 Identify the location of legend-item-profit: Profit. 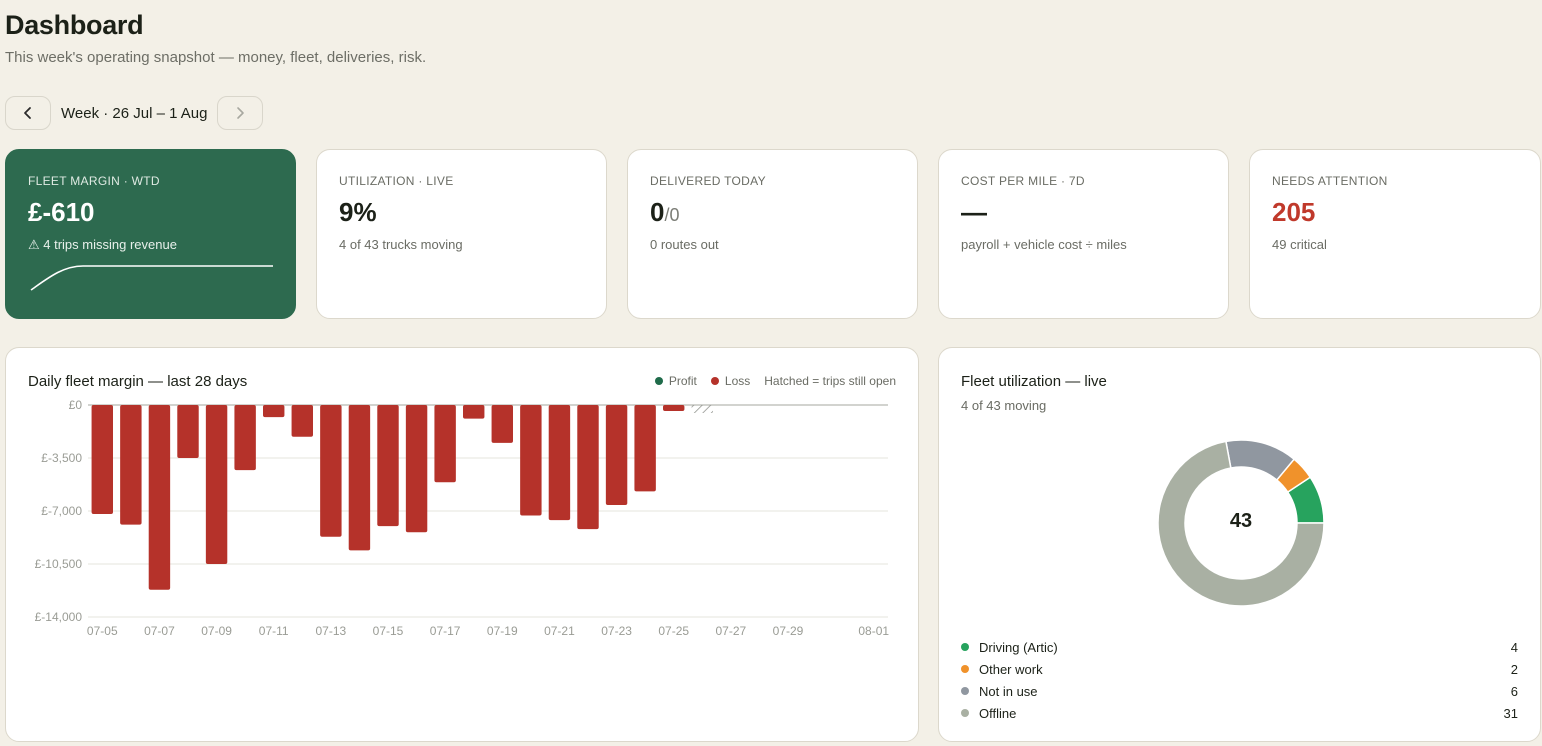
(675, 381).